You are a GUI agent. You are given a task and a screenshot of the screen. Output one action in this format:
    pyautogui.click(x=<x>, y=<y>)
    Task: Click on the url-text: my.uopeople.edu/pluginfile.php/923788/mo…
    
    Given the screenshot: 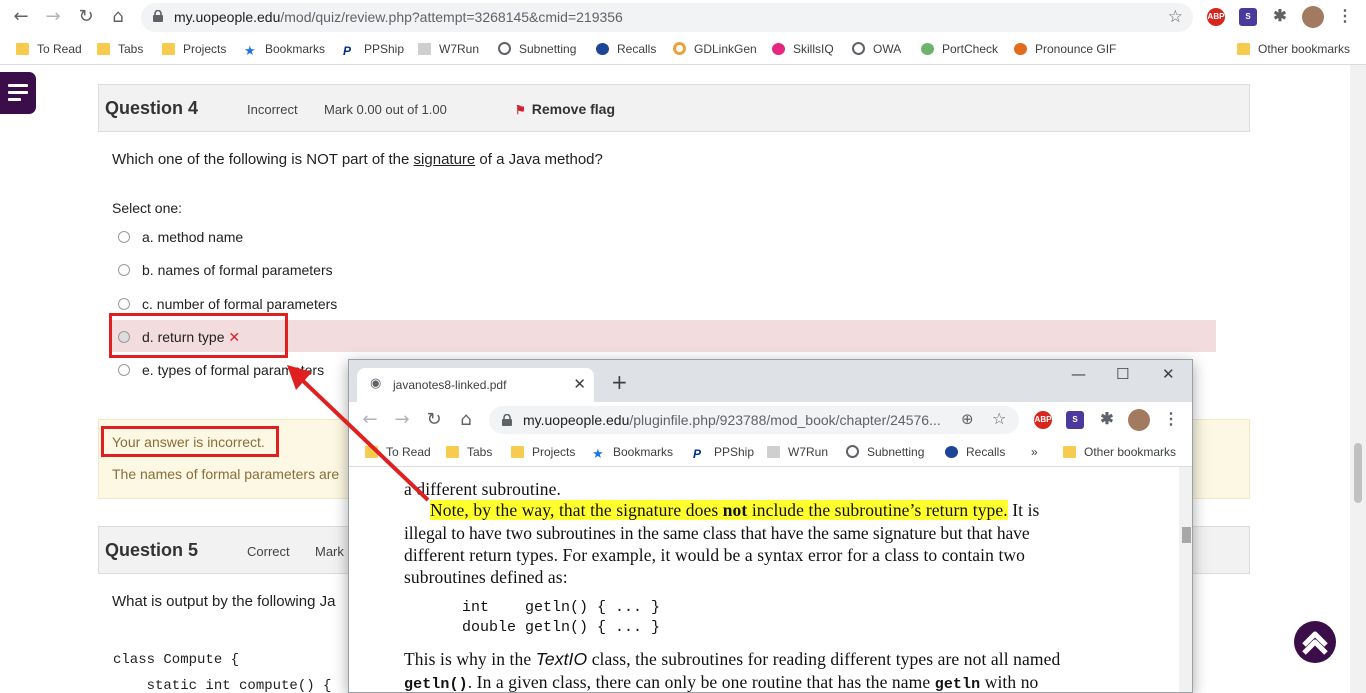 What is the action you would take?
    pyautogui.click(x=732, y=420)
    